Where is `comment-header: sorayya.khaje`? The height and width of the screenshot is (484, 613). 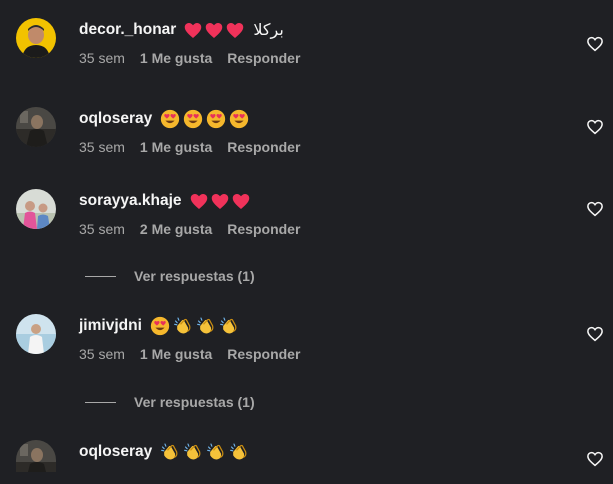
comment-header: sorayya.khaje is located at coordinates (166, 201).